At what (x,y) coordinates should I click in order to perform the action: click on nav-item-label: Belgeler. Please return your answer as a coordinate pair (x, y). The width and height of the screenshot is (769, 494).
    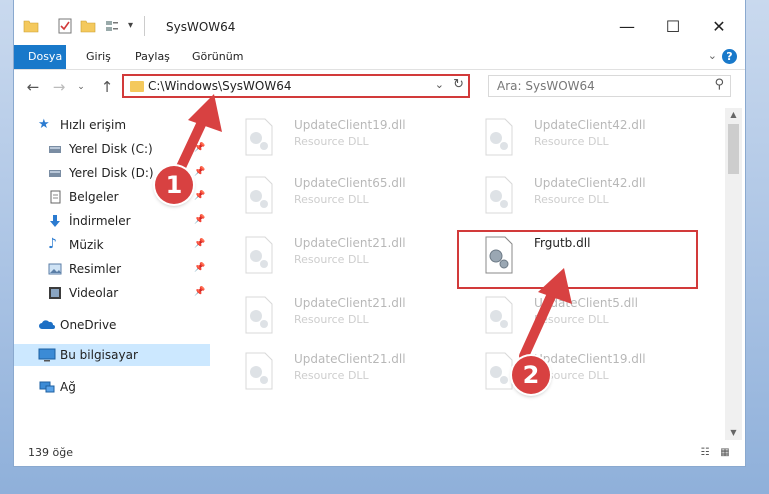
    Looking at the image, I should click on (94, 197).